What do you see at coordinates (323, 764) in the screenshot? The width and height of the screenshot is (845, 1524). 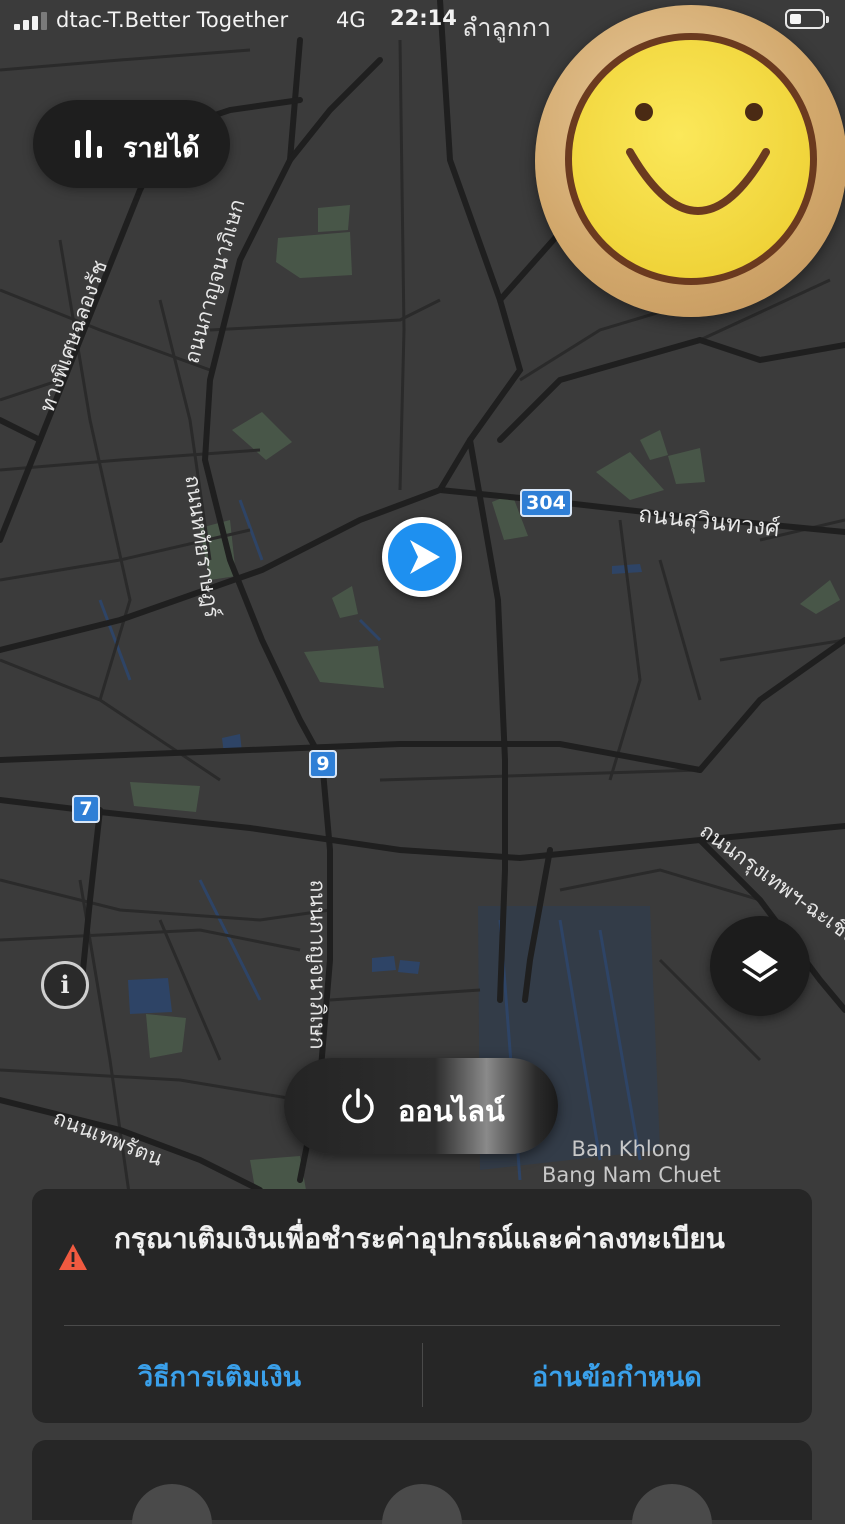 I see `route-shield: 9` at bounding box center [323, 764].